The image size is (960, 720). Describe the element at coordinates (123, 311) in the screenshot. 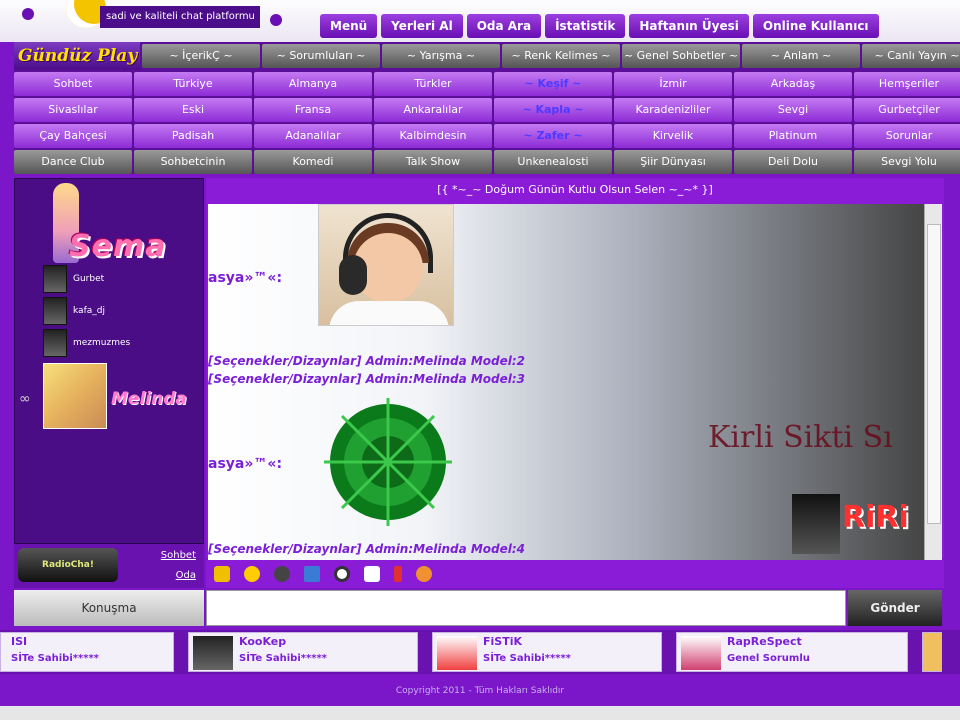

I see `user-list-item: kafa_dj` at that location.